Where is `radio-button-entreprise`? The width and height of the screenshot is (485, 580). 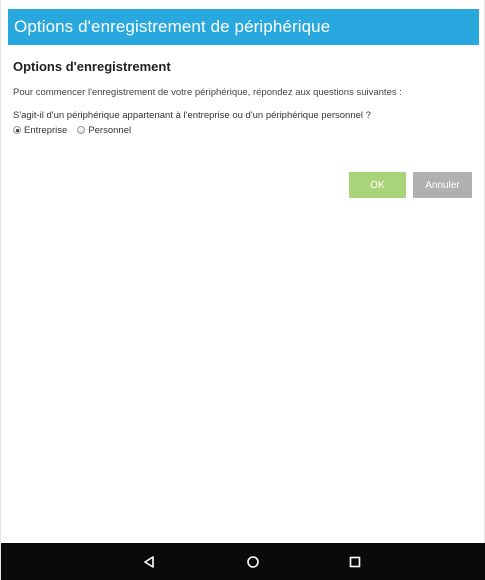
radio-button-entreprise is located at coordinates (17, 130).